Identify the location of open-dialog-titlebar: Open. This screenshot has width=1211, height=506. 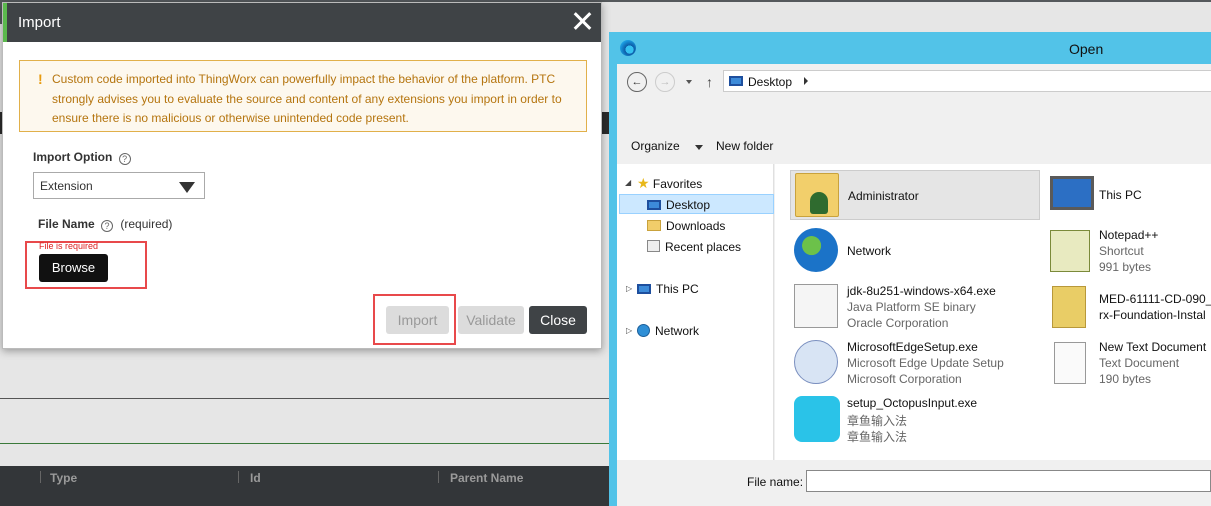
(910, 48).